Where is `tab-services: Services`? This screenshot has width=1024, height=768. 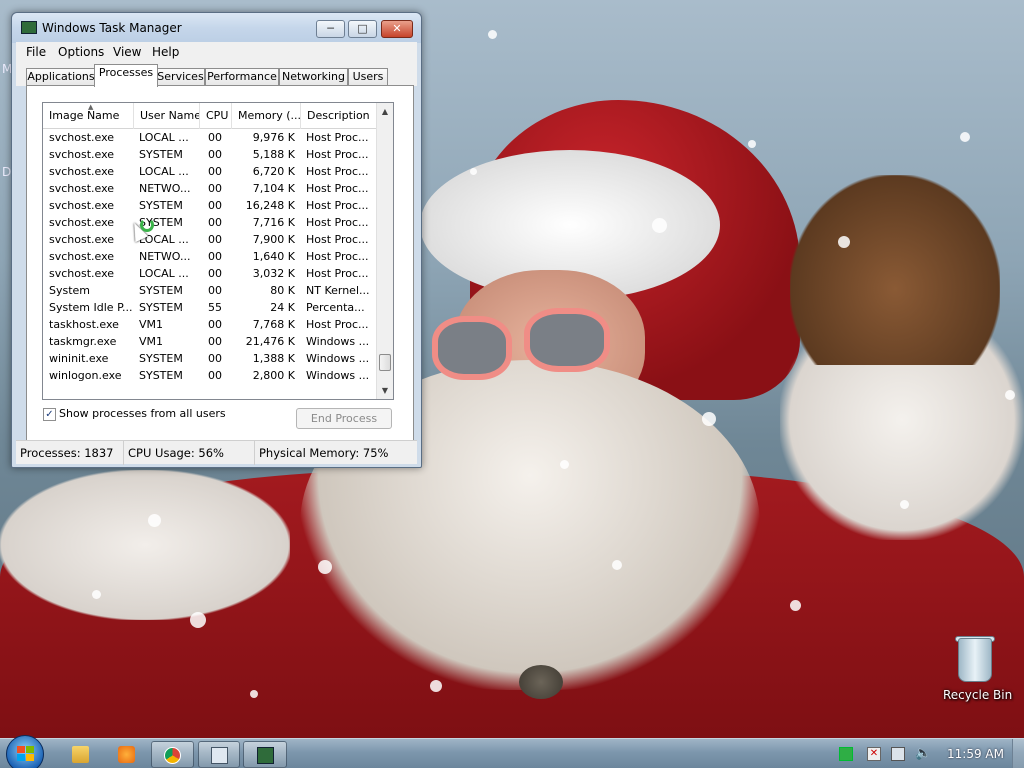 tab-services: Services is located at coordinates (180, 77).